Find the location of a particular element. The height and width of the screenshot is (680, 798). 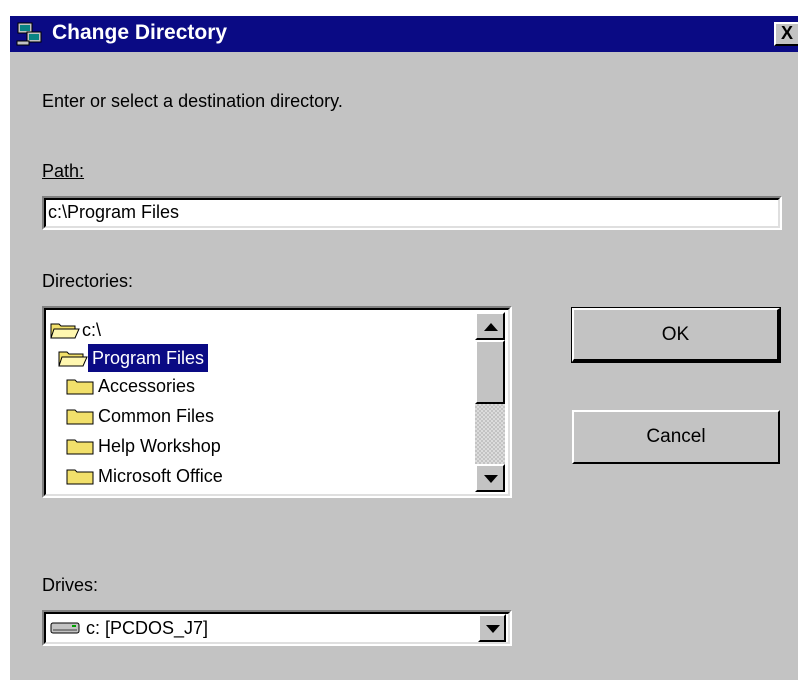

ok-button: OK is located at coordinates (676, 335).